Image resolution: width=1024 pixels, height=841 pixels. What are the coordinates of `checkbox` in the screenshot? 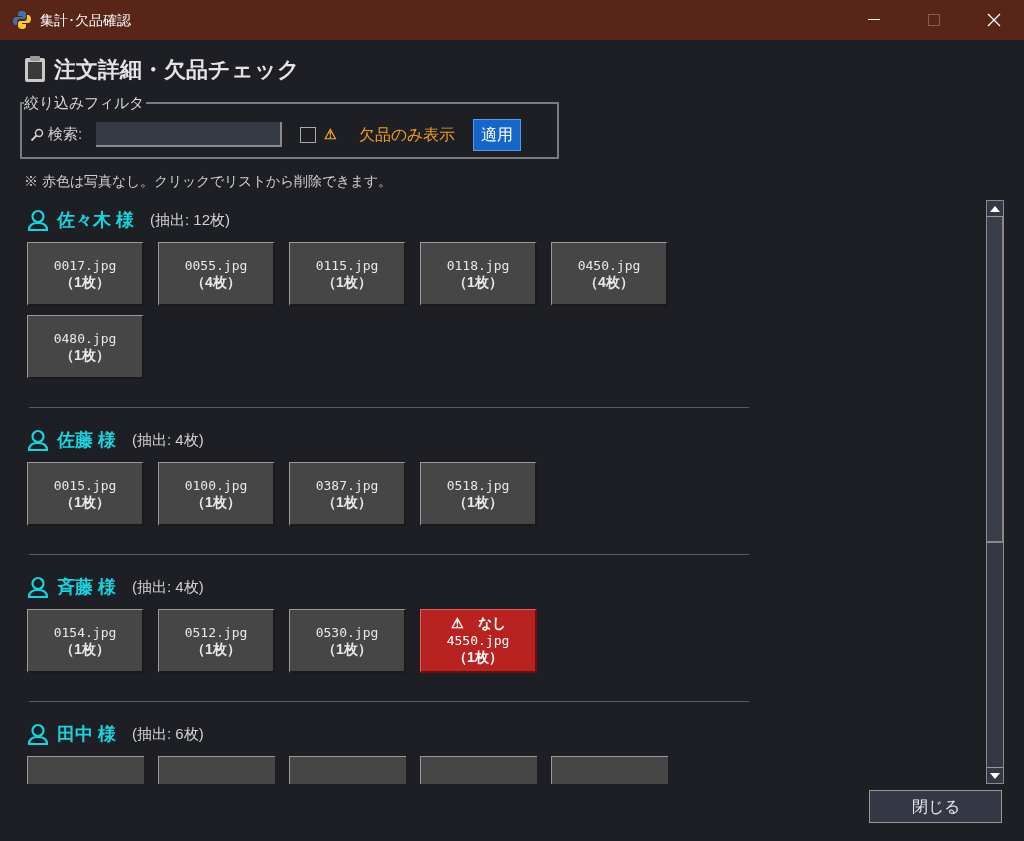 It's located at (308, 134).